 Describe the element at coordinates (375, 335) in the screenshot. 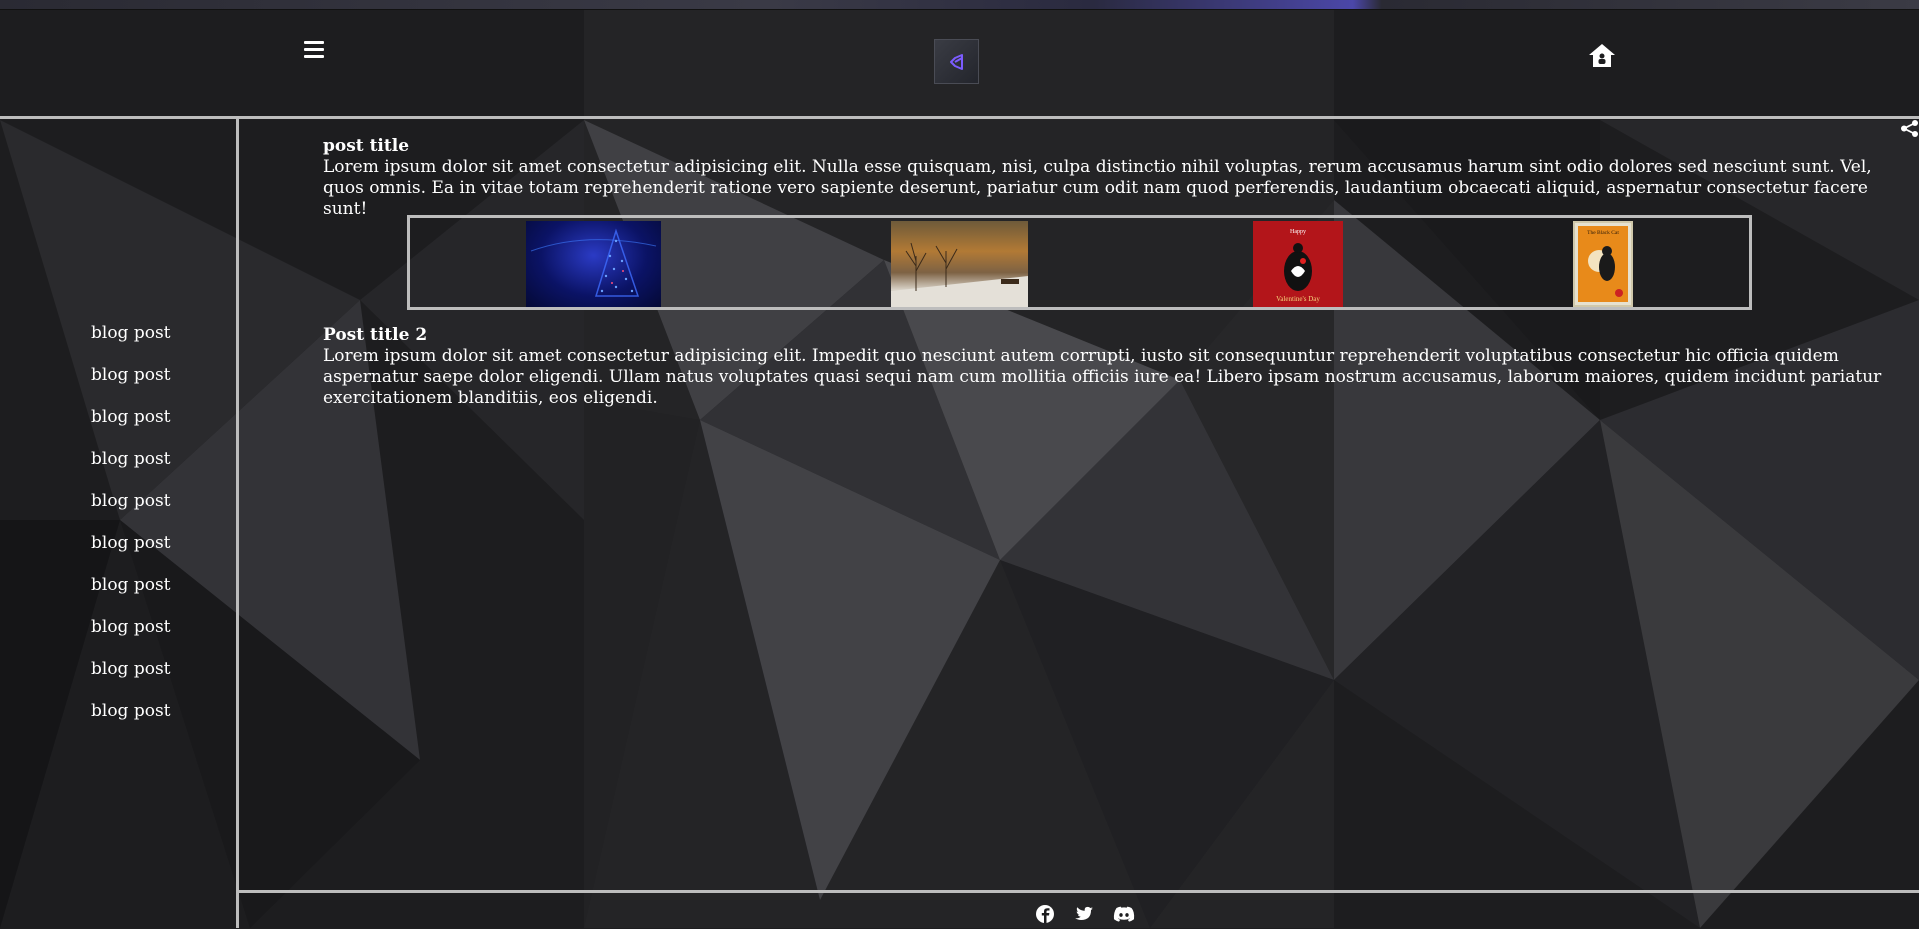

I see `post-title: Post title 2` at that location.